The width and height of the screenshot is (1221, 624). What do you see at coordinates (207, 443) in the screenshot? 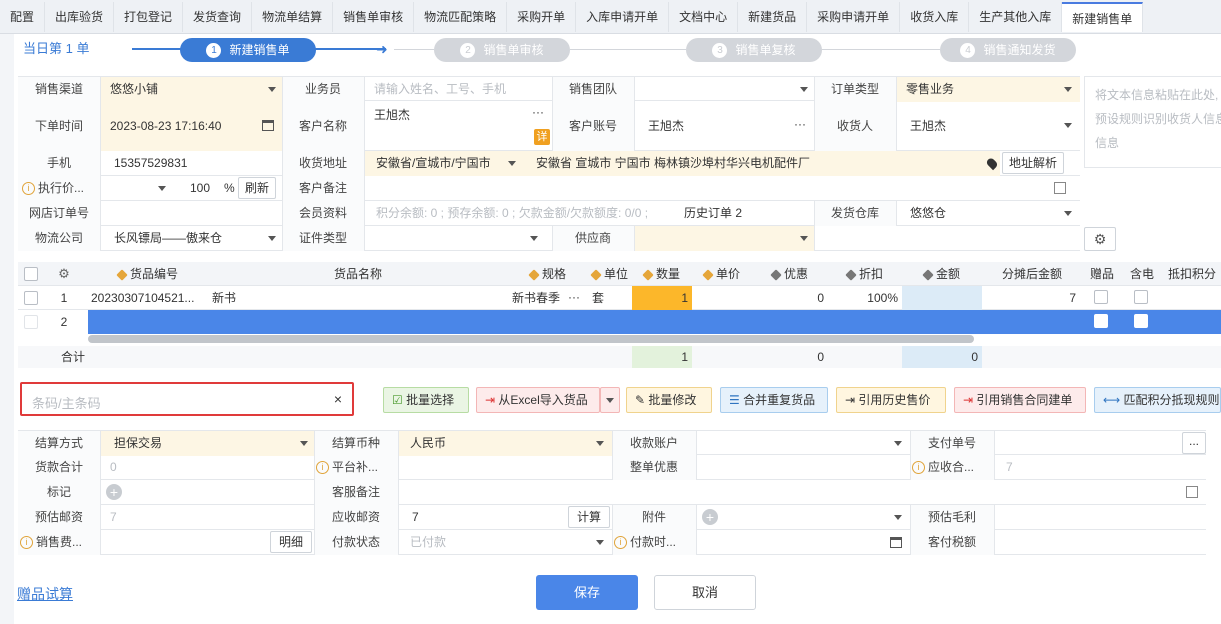
I see `settle-method-select: 担保交易` at bounding box center [207, 443].